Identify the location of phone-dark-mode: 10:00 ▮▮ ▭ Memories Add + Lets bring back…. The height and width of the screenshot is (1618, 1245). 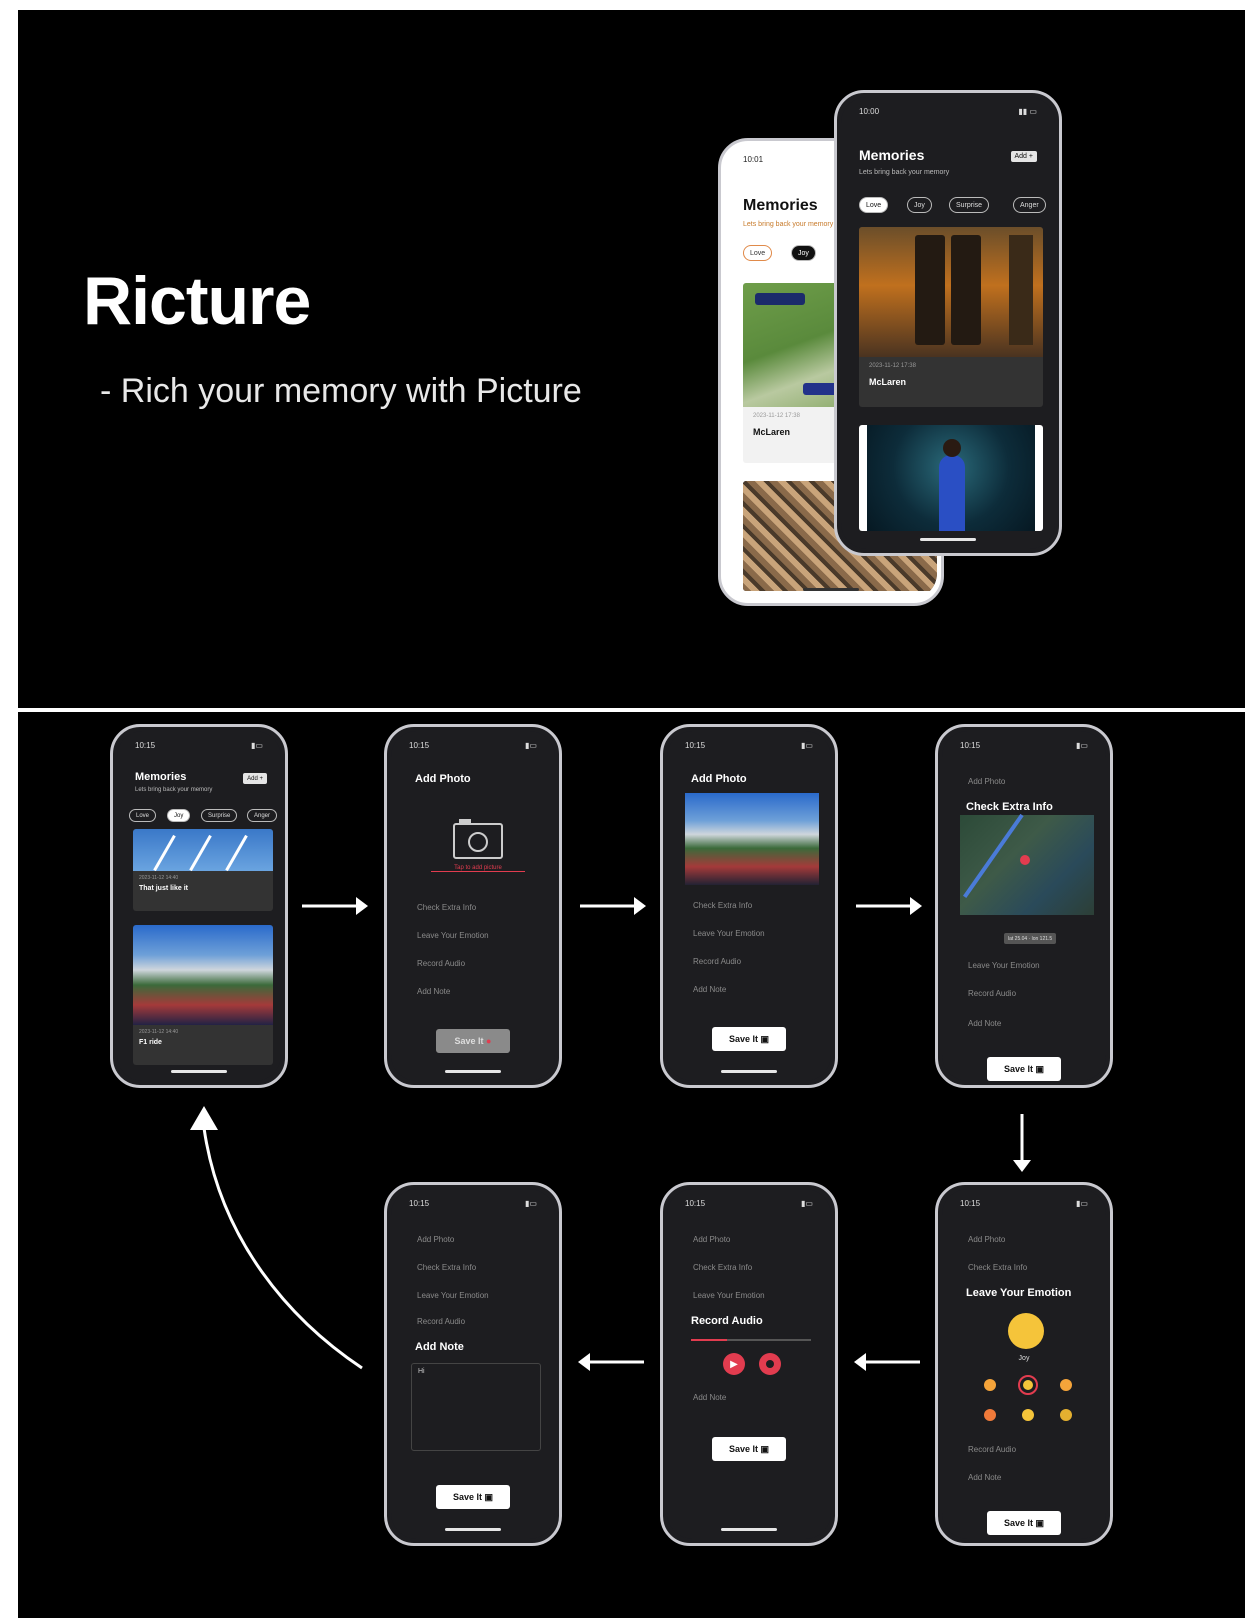
(948, 323).